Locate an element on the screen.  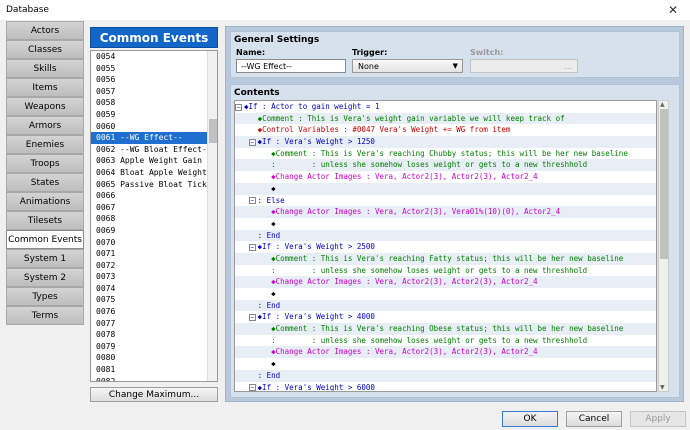
list-item: 0054 is located at coordinates (149, 57).